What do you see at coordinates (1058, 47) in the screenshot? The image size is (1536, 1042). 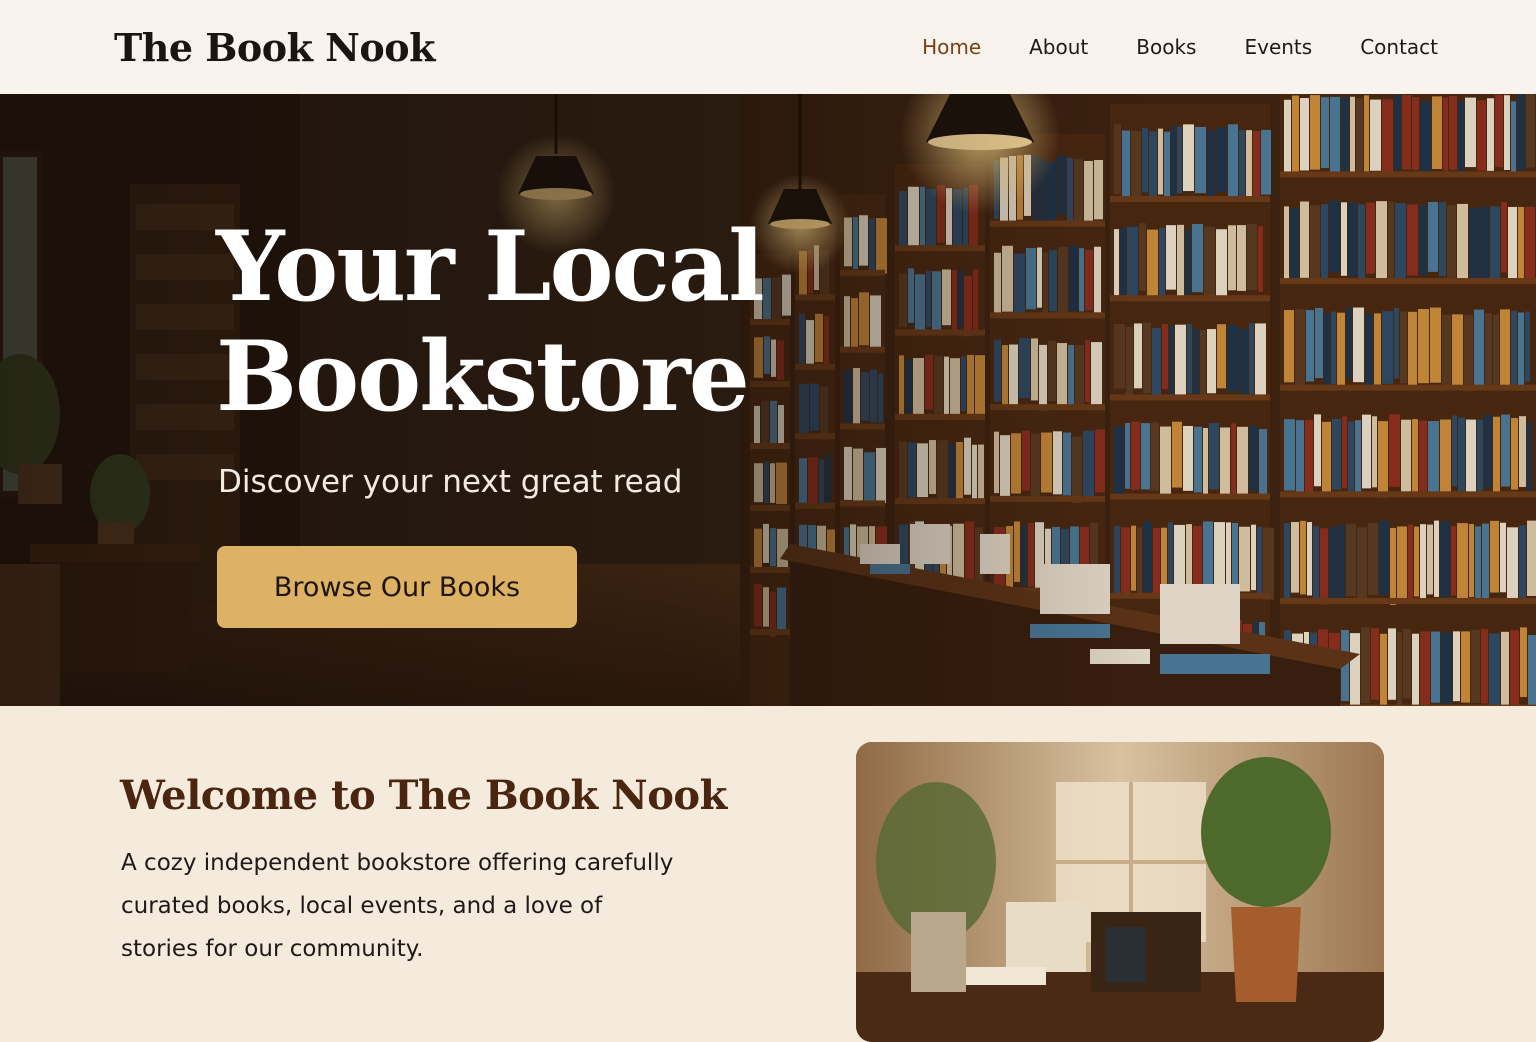 I see `nav-about: About` at bounding box center [1058, 47].